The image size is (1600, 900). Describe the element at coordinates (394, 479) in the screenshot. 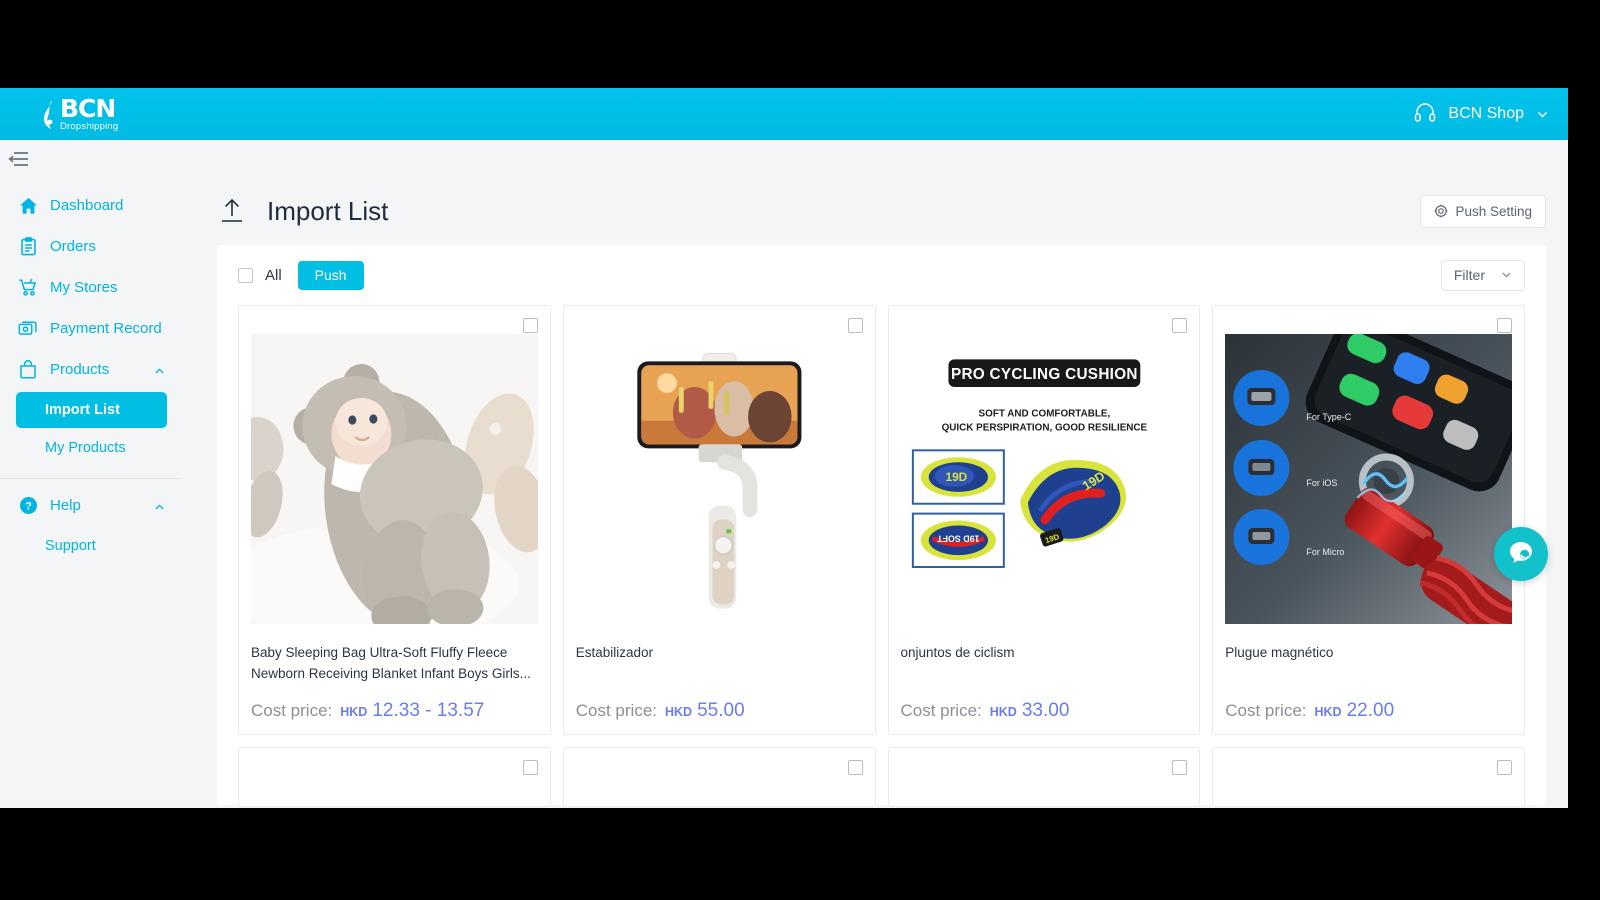

I see `product-image-baby-sleeping-bag` at that location.